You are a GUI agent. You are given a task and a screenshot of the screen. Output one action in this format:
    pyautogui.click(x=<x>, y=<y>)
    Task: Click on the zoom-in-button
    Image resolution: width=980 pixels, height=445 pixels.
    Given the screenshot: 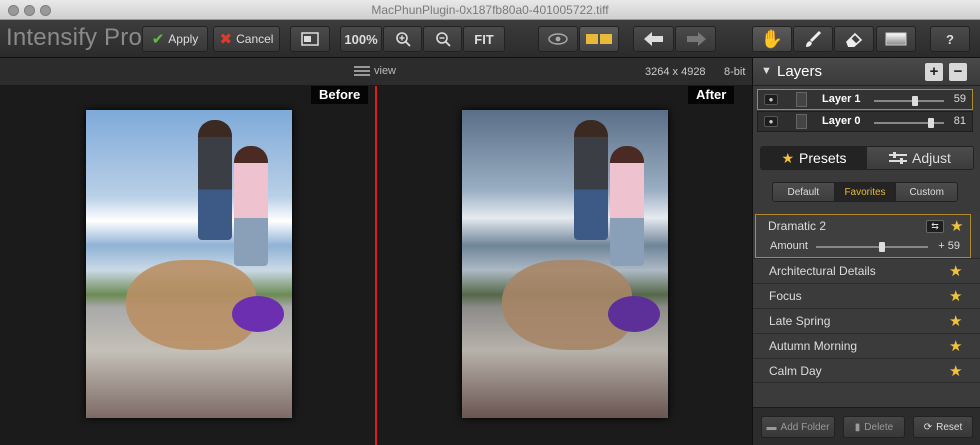 What is the action you would take?
    pyautogui.click(x=402, y=39)
    